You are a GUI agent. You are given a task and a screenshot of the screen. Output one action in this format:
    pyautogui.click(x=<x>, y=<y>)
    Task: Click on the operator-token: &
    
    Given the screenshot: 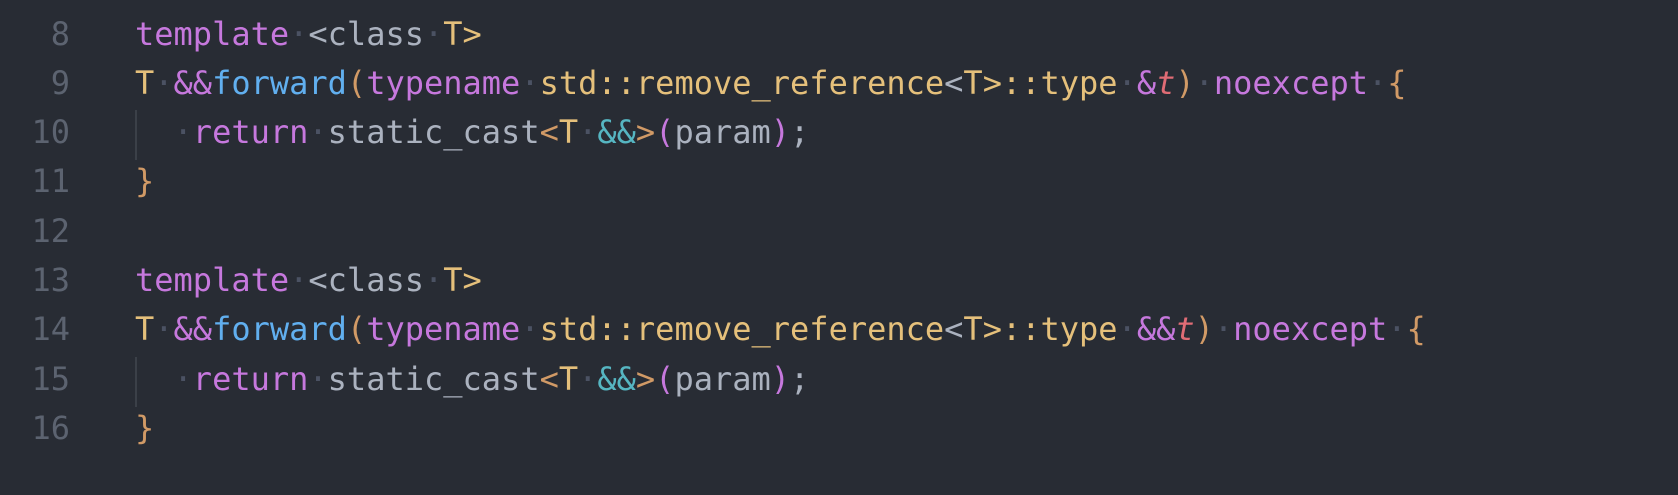 What is the action you would take?
    pyautogui.click(x=1146, y=83)
    